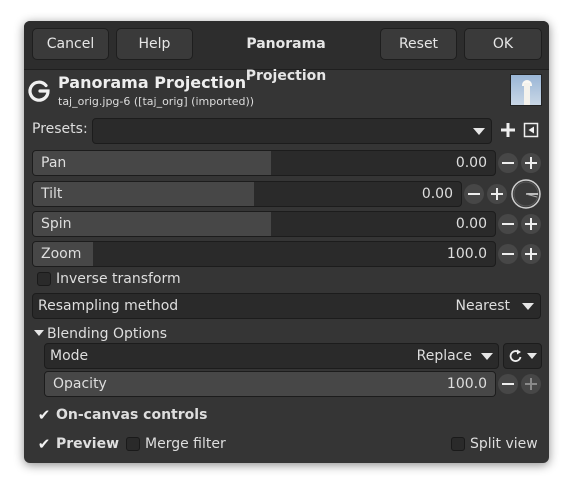  What do you see at coordinates (531, 130) in the screenshot?
I see `preset-menu-icon` at bounding box center [531, 130].